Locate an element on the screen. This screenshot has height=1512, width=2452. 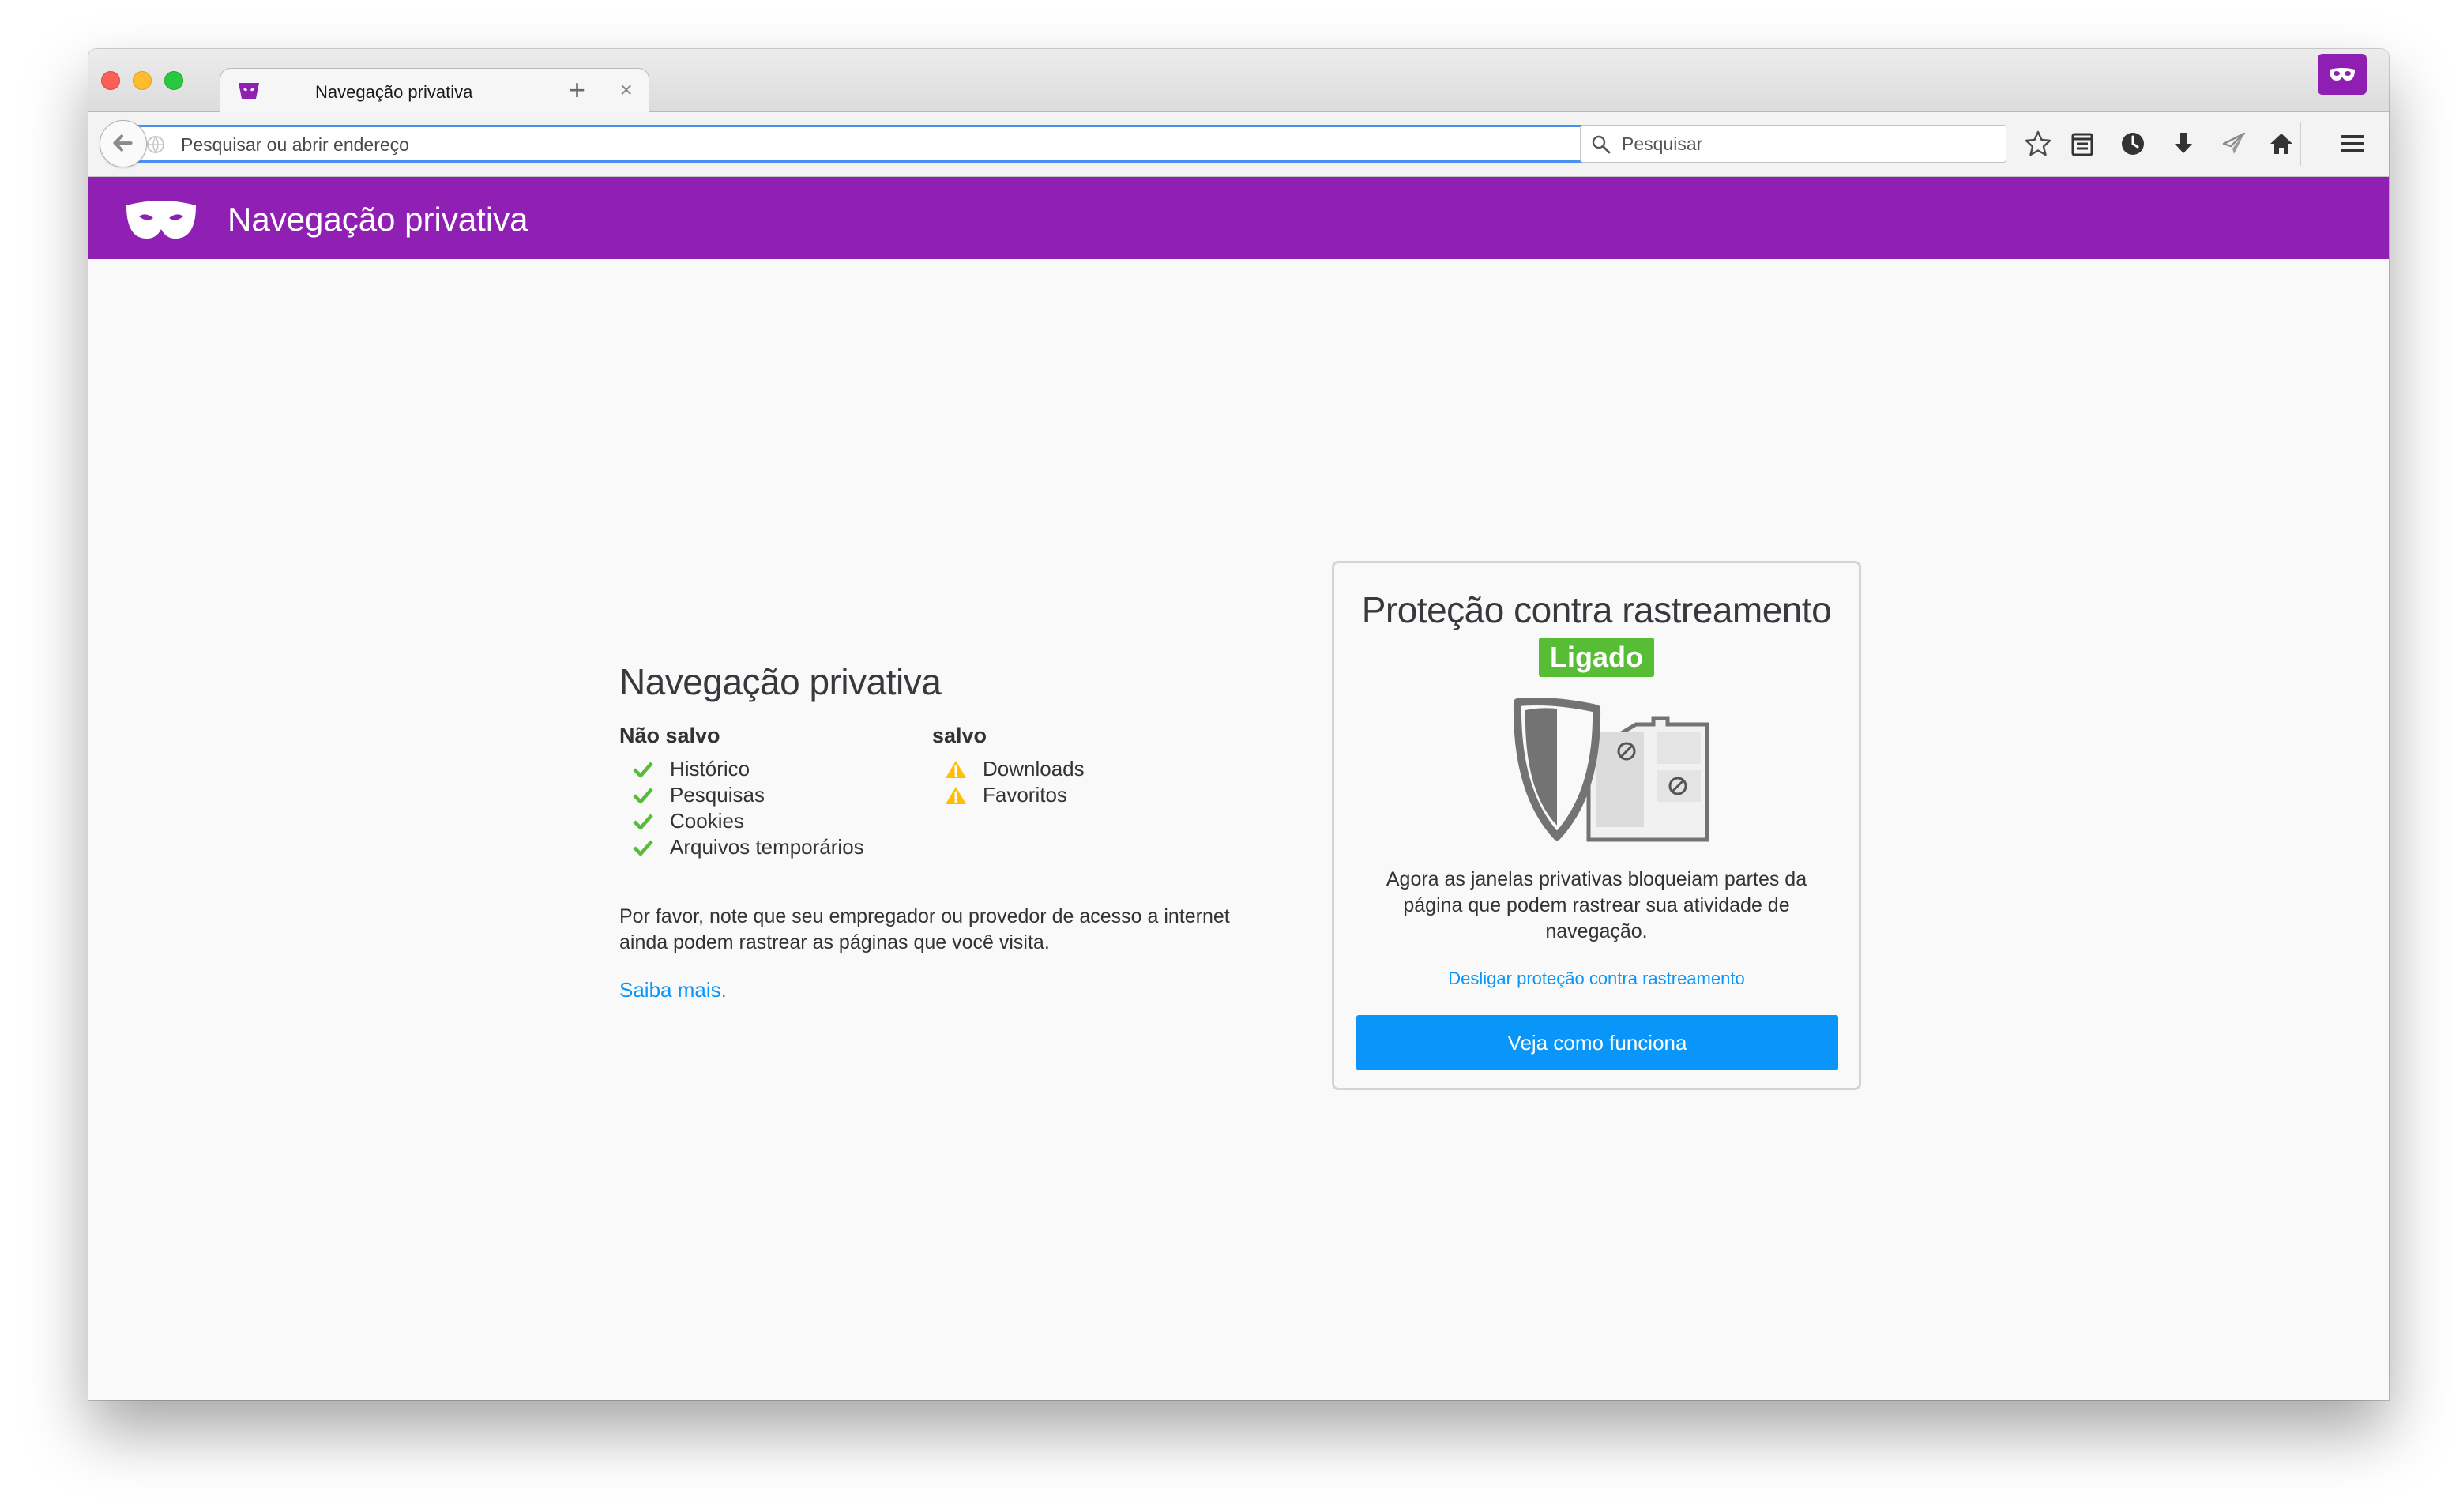
learn-more-link: Saiba mais. is located at coordinates (673, 990).